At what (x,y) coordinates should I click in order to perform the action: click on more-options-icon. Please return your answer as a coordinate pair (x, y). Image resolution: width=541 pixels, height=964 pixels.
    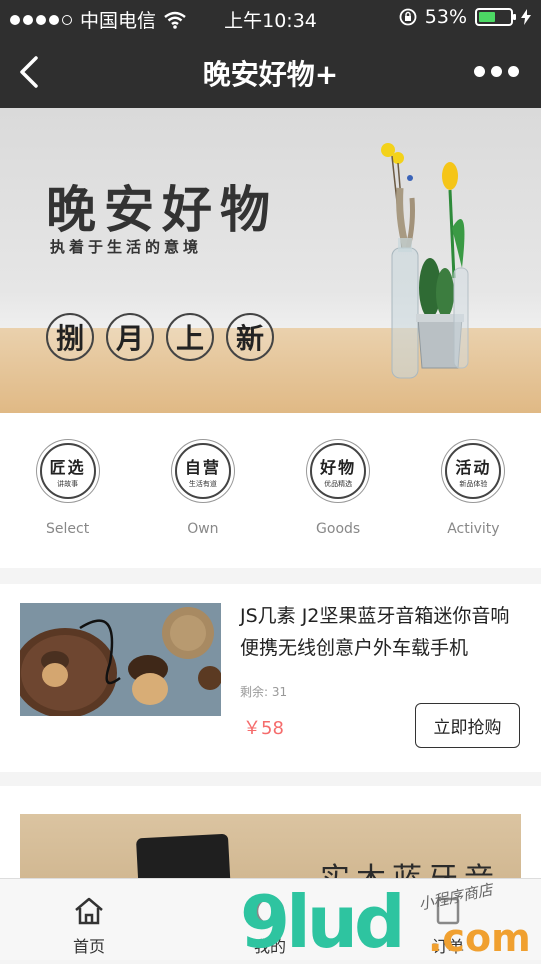
    Looking at the image, I should click on (496, 71).